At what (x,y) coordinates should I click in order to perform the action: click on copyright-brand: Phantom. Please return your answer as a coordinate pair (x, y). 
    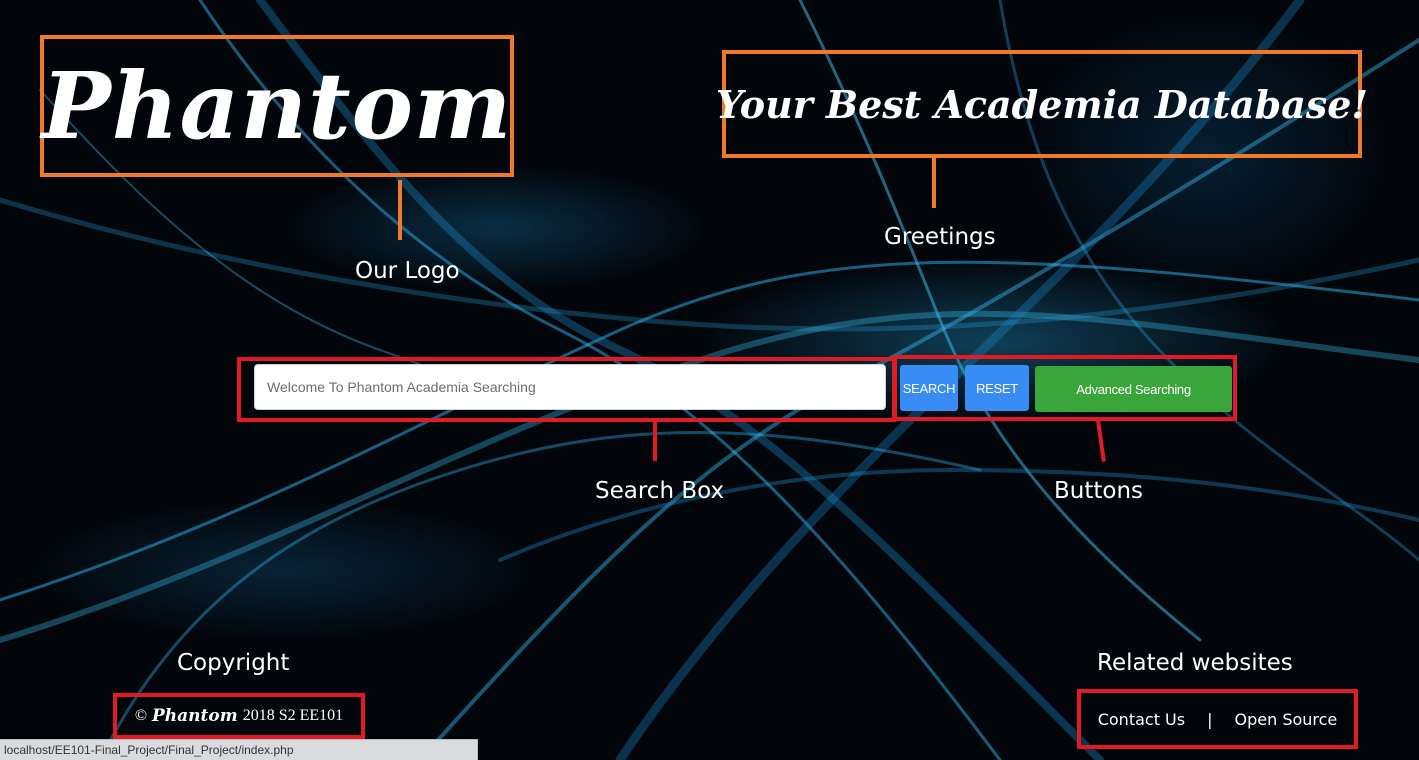
    Looking at the image, I should click on (195, 716).